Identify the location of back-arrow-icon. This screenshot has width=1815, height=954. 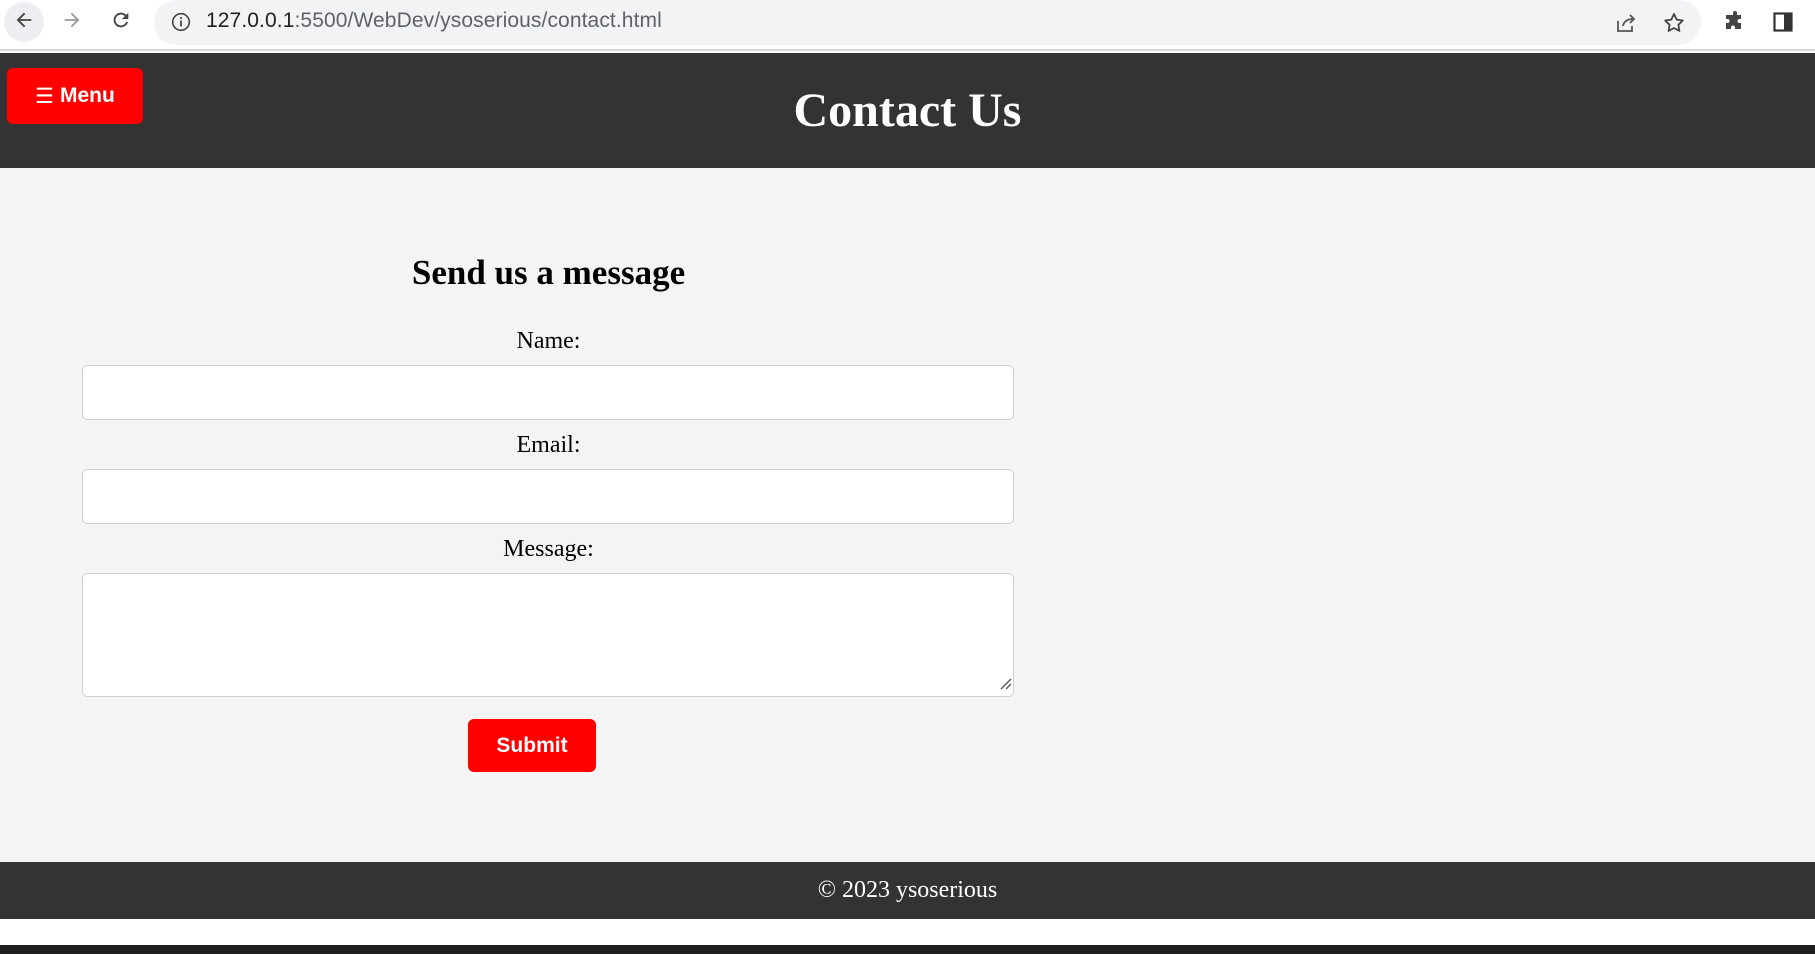
(24, 22).